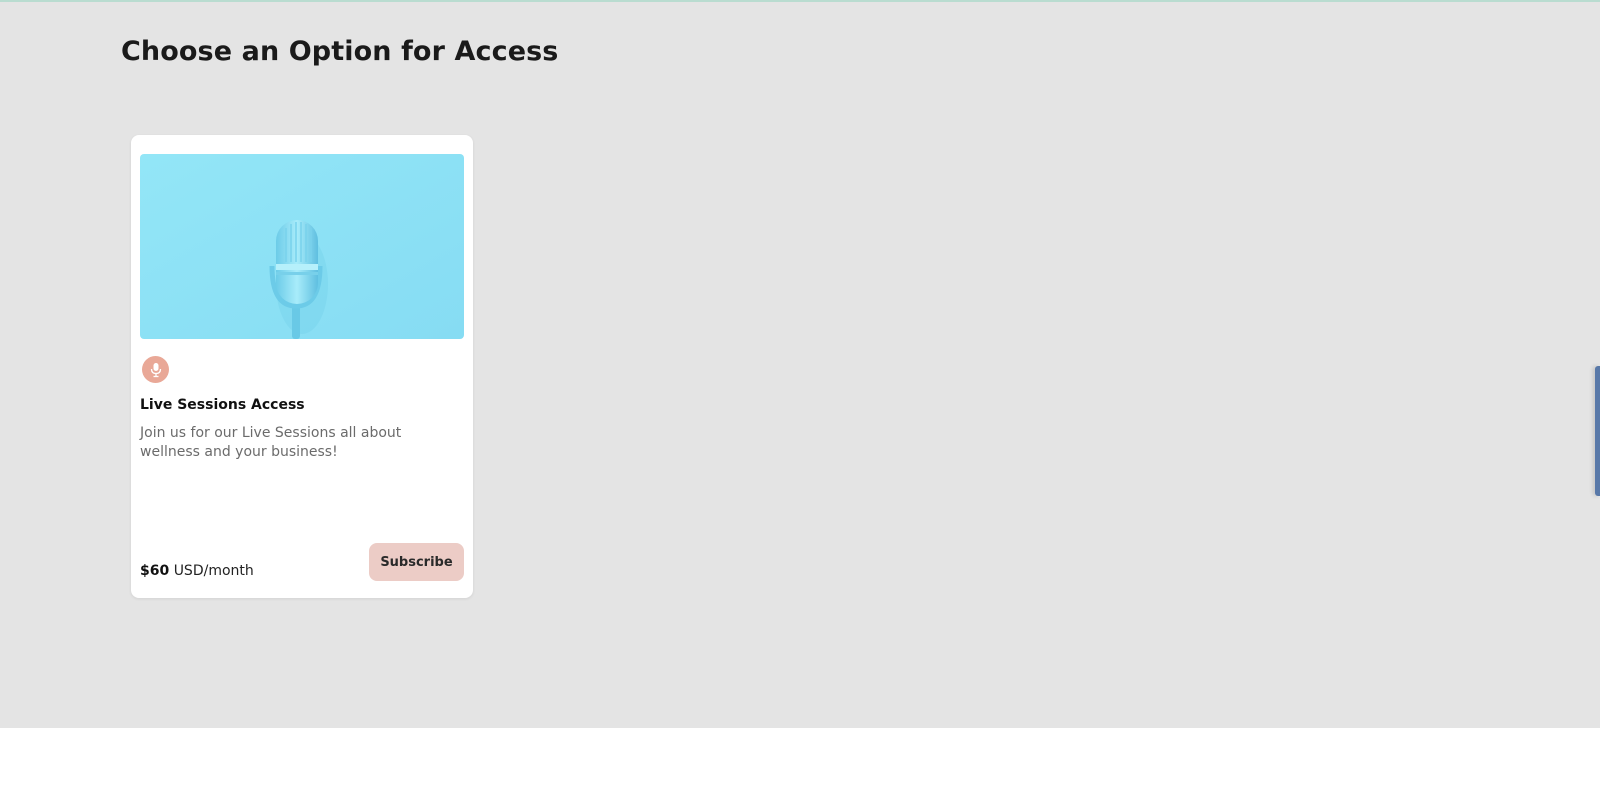 This screenshot has height=803, width=1600. Describe the element at coordinates (213, 571) in the screenshot. I see `price-unit: USD/month` at that location.